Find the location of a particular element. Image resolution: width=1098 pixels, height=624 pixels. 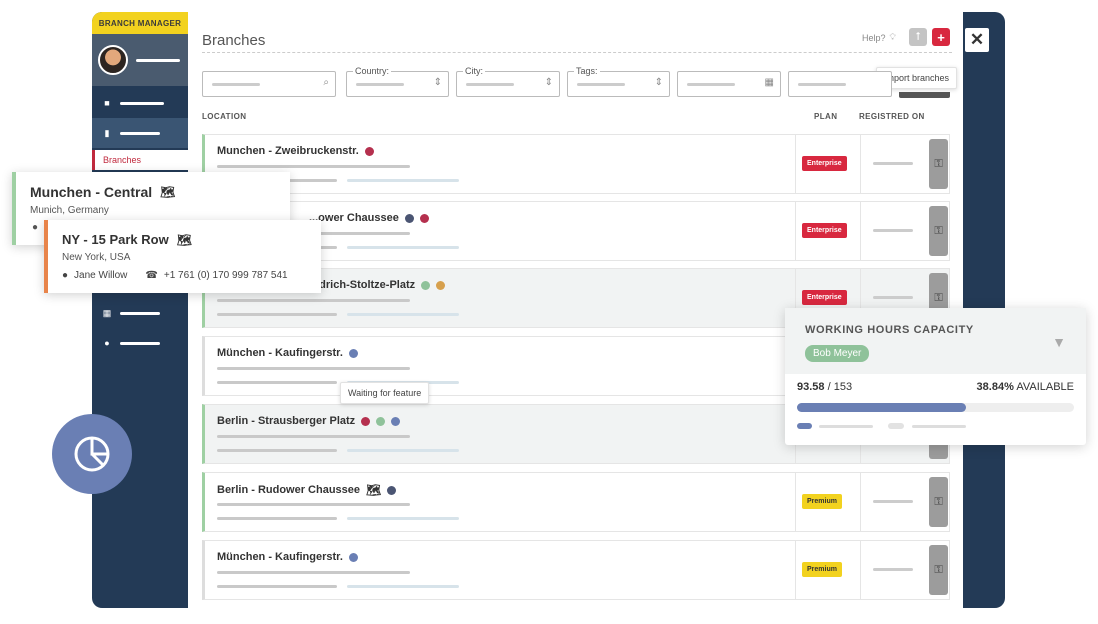

page-title: Branches is located at coordinates (234, 40).